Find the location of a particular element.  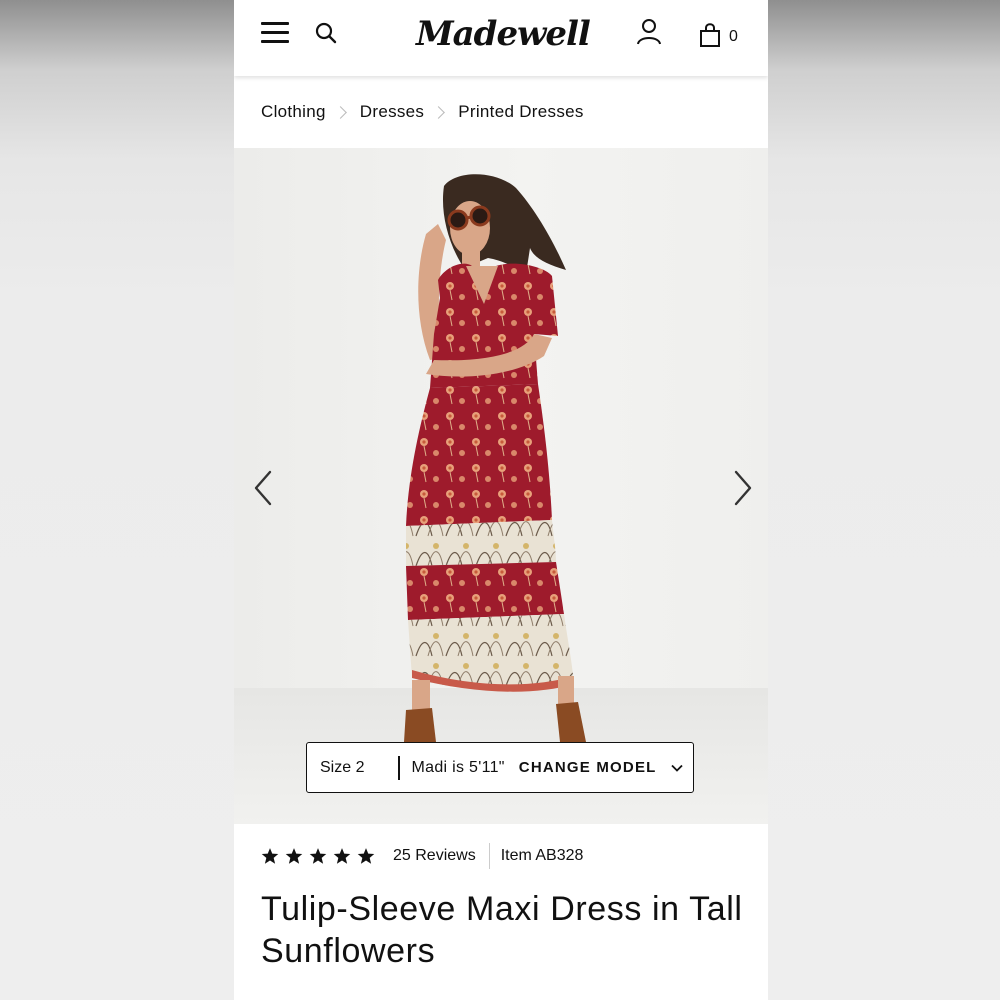

breadcrumb-clothing: Clothing is located at coordinates (293, 112).